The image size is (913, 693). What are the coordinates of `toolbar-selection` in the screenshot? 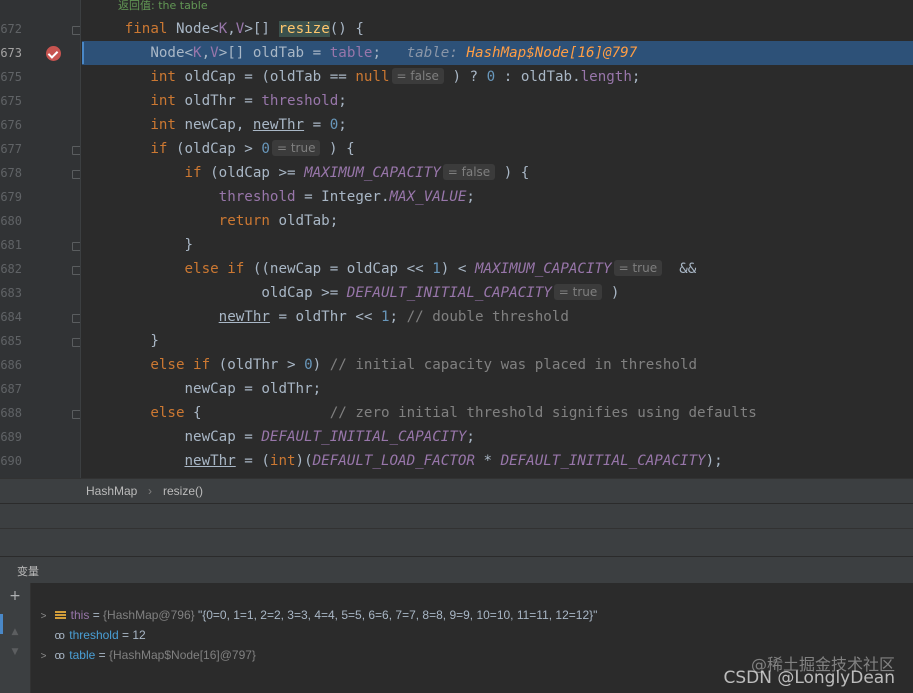 It's located at (1, 624).